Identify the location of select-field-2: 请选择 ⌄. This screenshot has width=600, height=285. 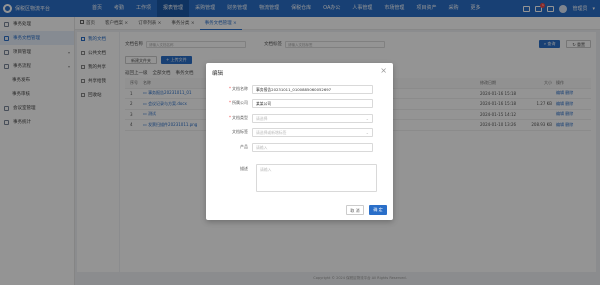
(312, 118).